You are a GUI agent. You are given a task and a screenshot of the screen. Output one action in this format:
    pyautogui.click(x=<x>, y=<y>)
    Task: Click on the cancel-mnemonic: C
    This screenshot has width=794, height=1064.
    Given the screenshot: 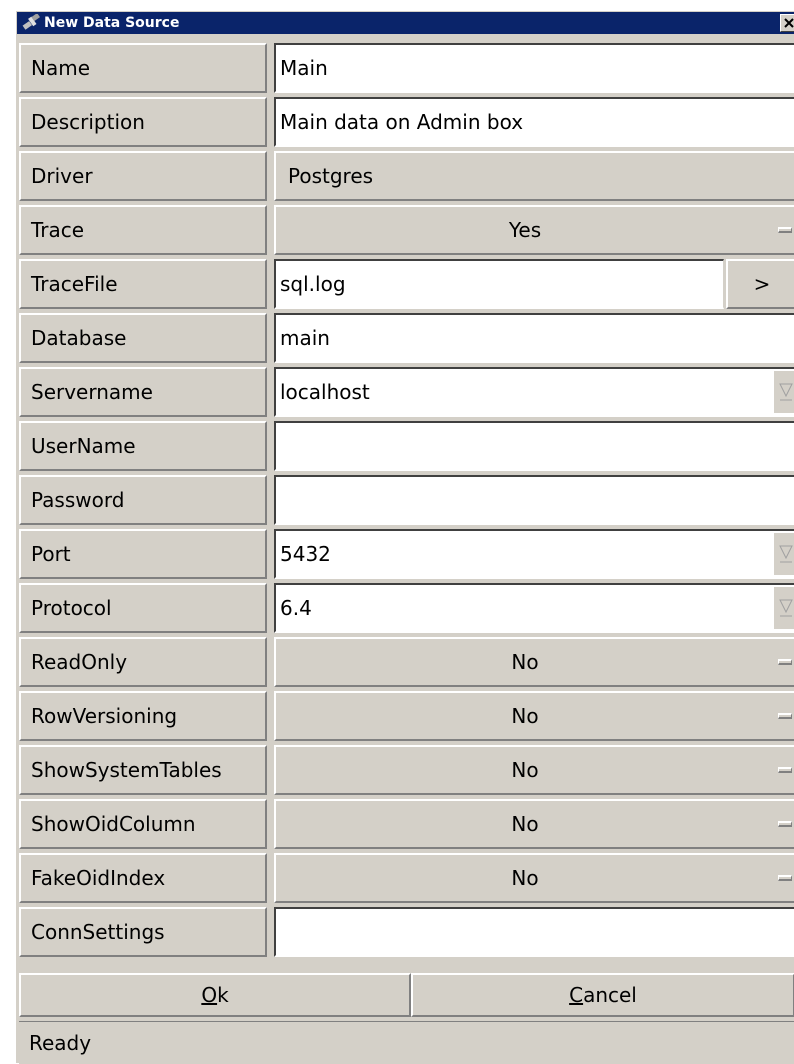 What is the action you would take?
    pyautogui.click(x=576, y=995)
    